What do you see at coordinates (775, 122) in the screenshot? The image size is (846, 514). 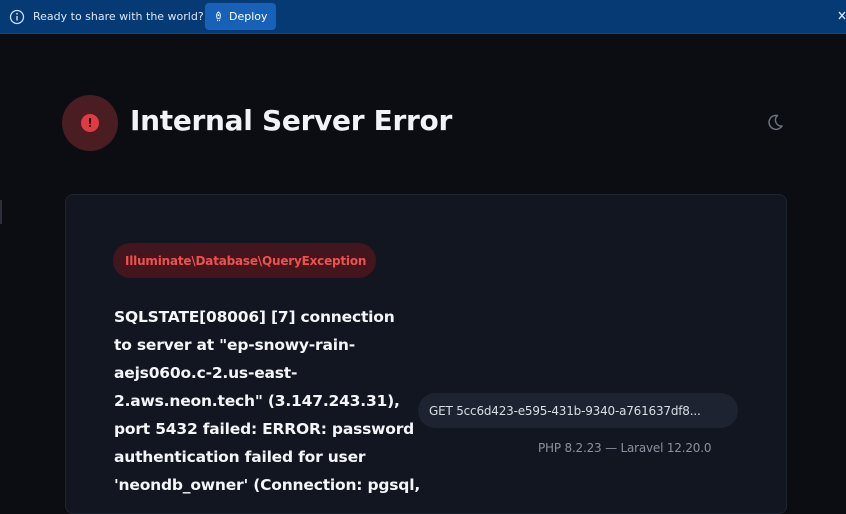 I see `moon-icon` at bounding box center [775, 122].